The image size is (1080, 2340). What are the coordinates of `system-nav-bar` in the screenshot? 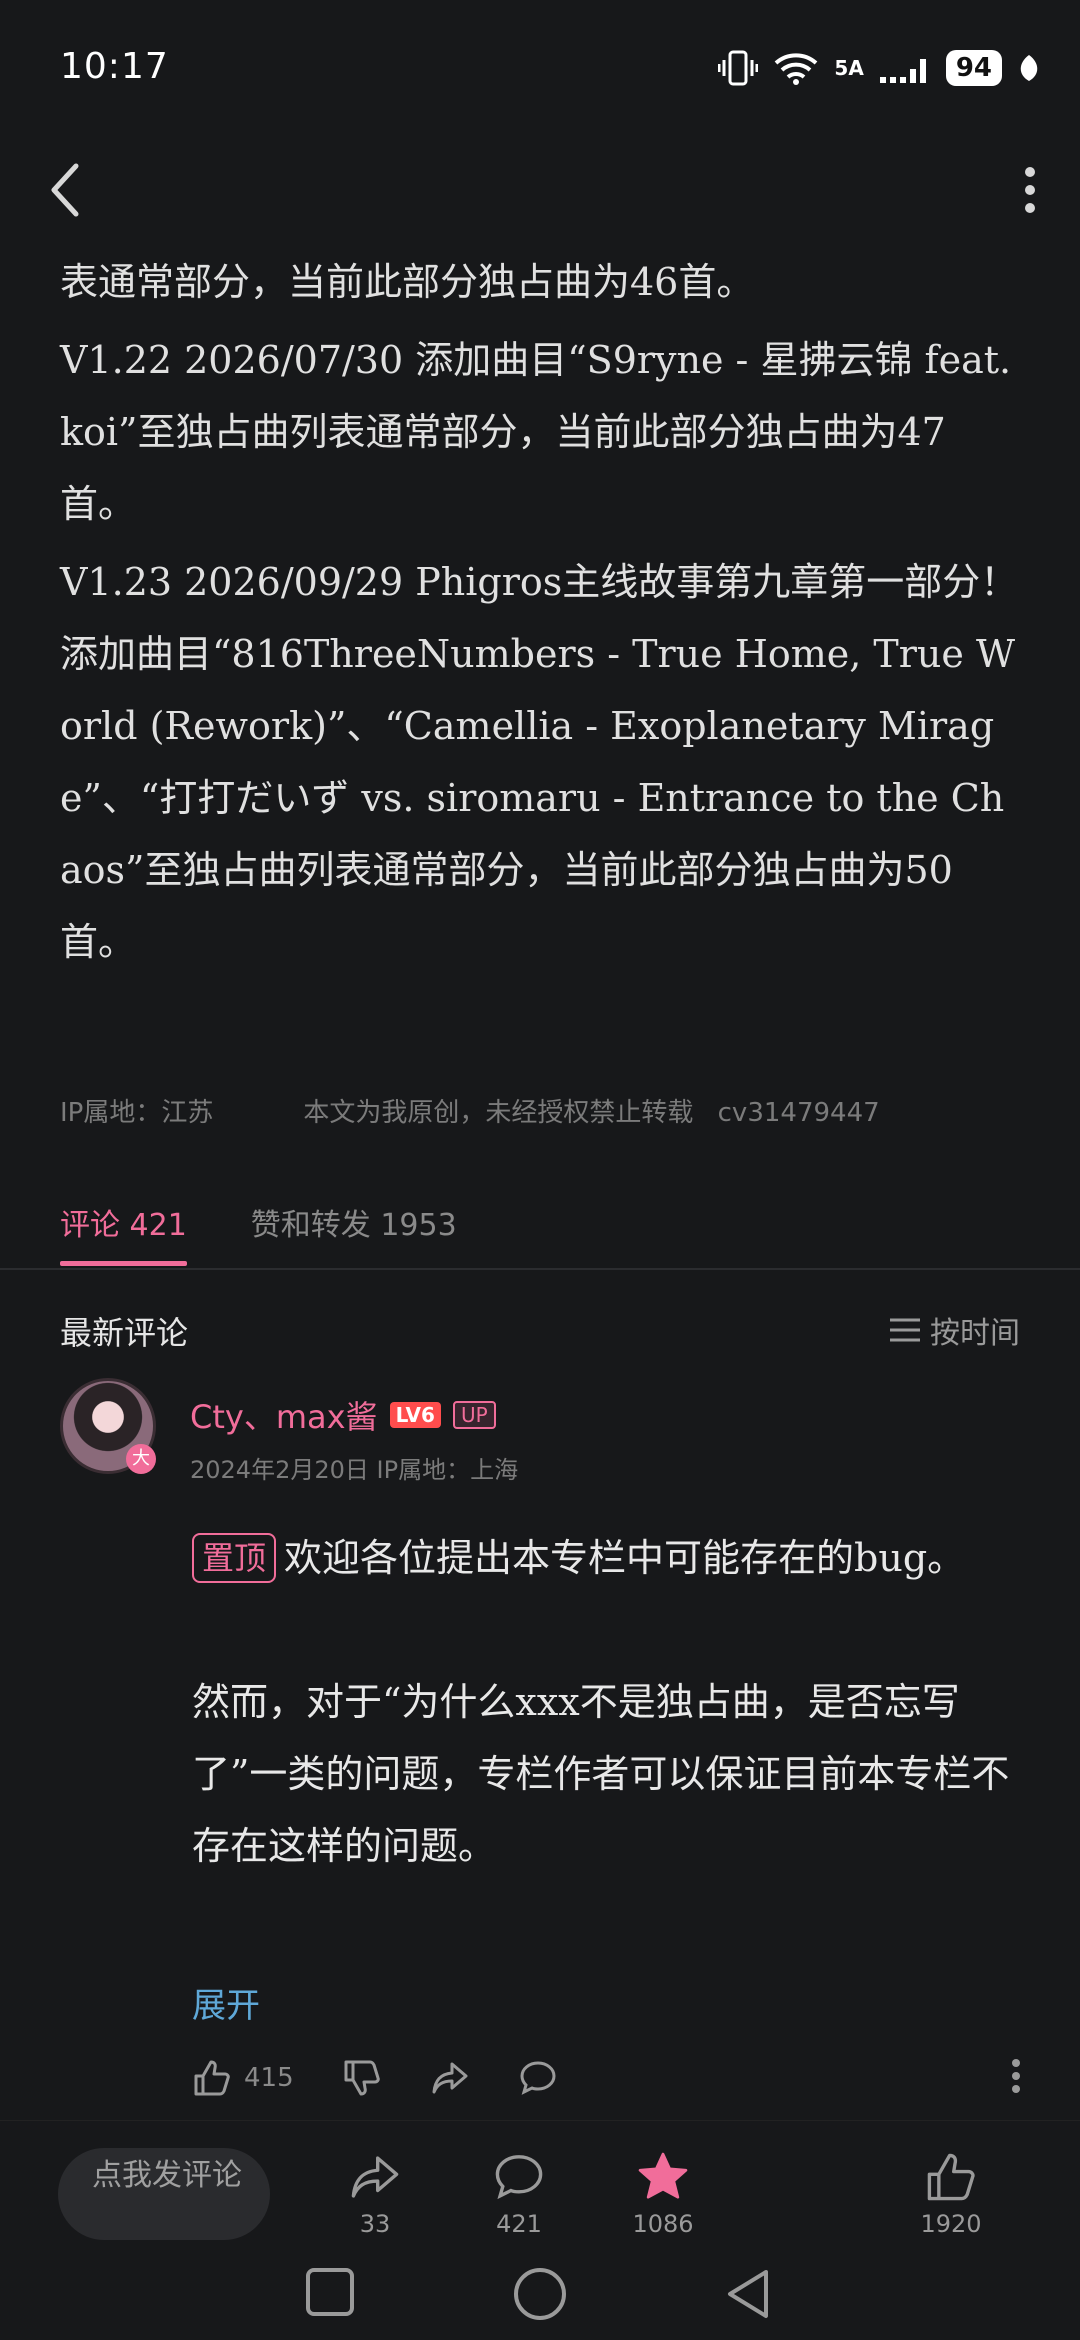 It's located at (540, 2293).